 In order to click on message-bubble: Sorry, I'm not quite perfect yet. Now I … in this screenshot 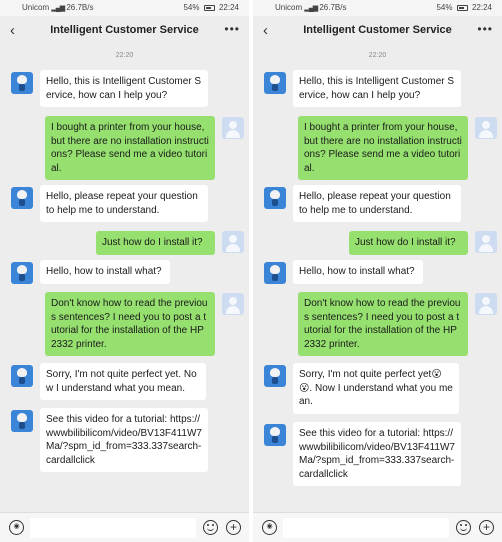, I will do `click(123, 381)`.